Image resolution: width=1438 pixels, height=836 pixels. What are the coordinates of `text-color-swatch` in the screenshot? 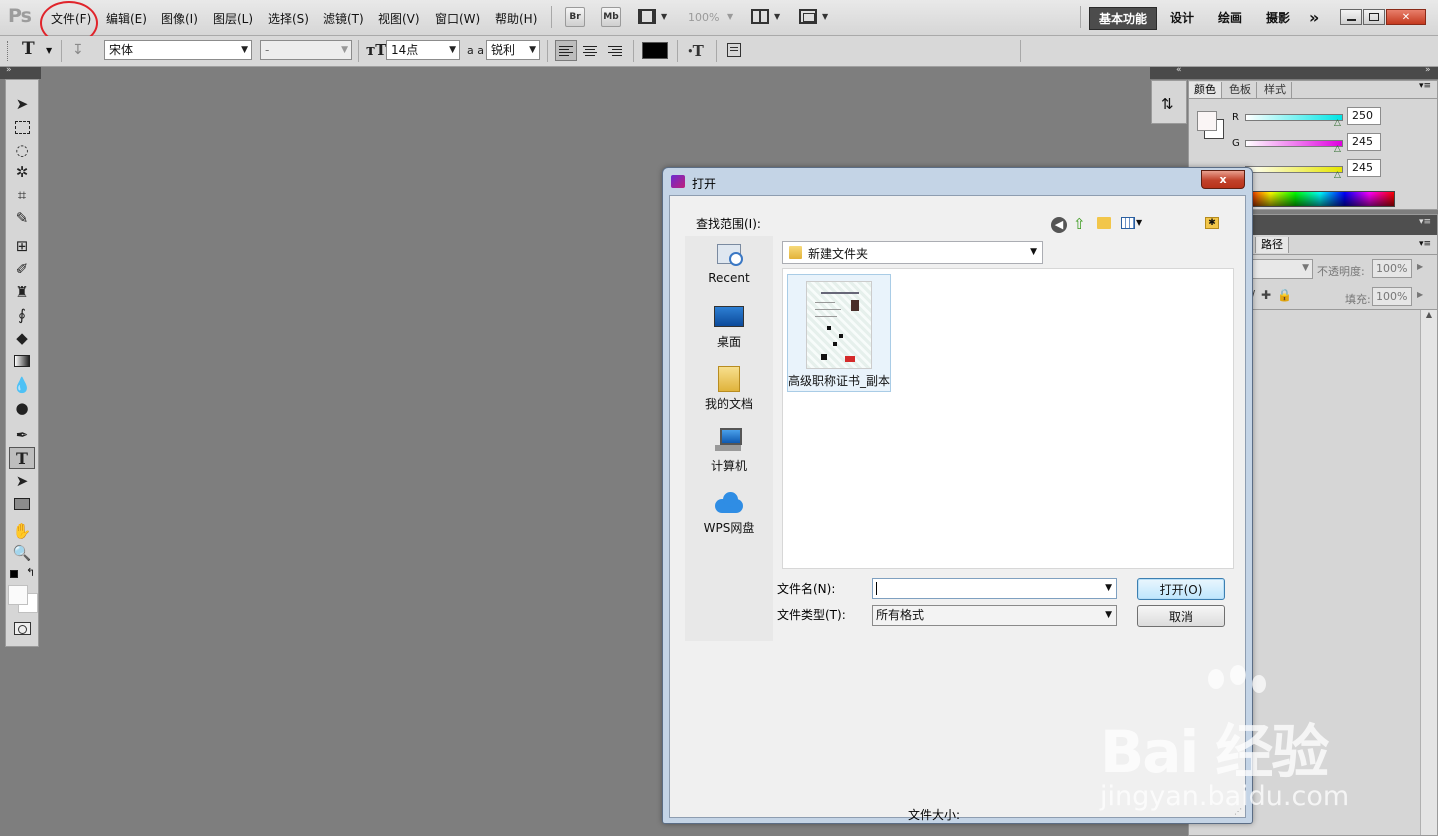 It's located at (655, 50).